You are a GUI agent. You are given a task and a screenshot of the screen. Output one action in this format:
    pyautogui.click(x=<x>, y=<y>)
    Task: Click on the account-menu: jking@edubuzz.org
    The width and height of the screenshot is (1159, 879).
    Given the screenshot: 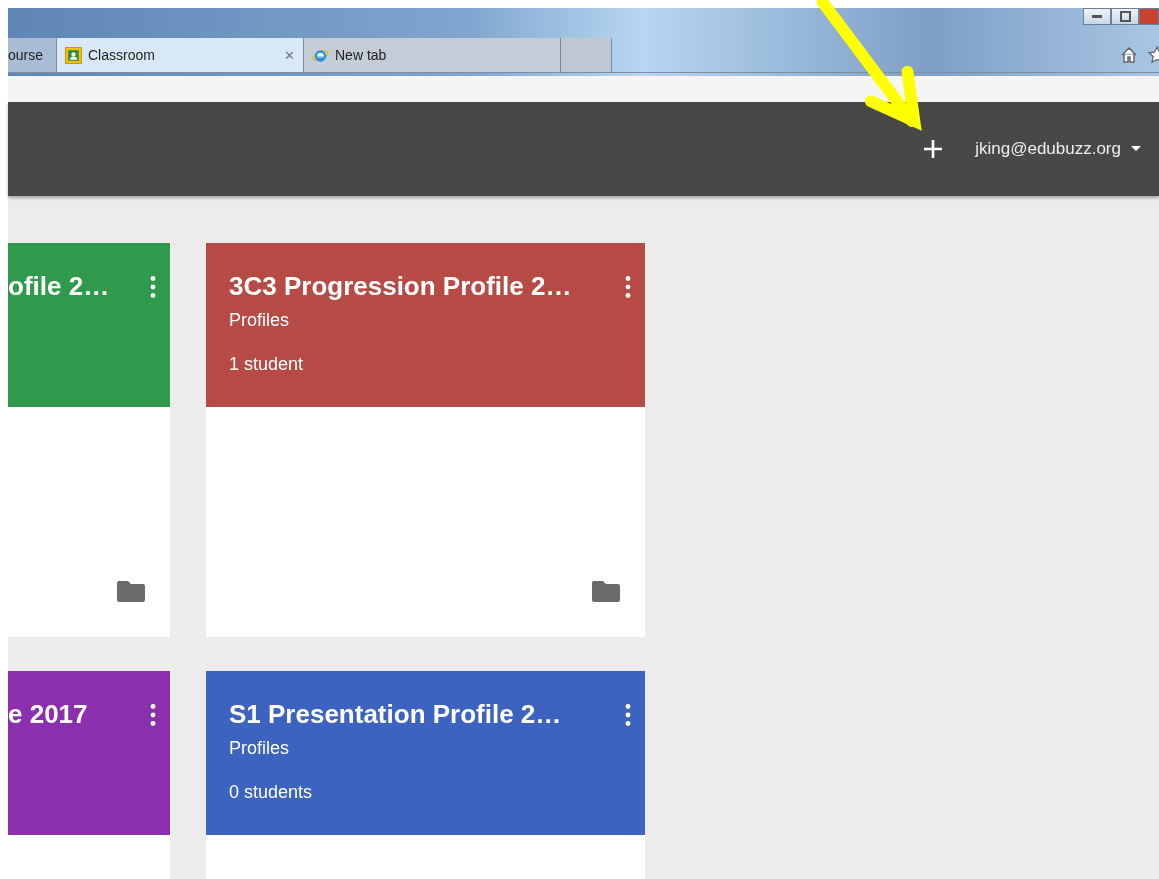 What is the action you would take?
    pyautogui.click(x=1048, y=149)
    